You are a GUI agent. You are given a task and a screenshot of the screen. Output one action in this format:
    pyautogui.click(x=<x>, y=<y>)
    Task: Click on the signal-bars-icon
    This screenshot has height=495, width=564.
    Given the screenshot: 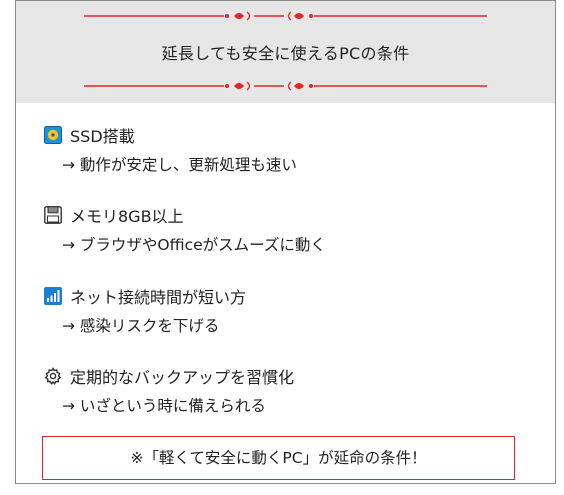 What is the action you would take?
    pyautogui.click(x=53, y=296)
    